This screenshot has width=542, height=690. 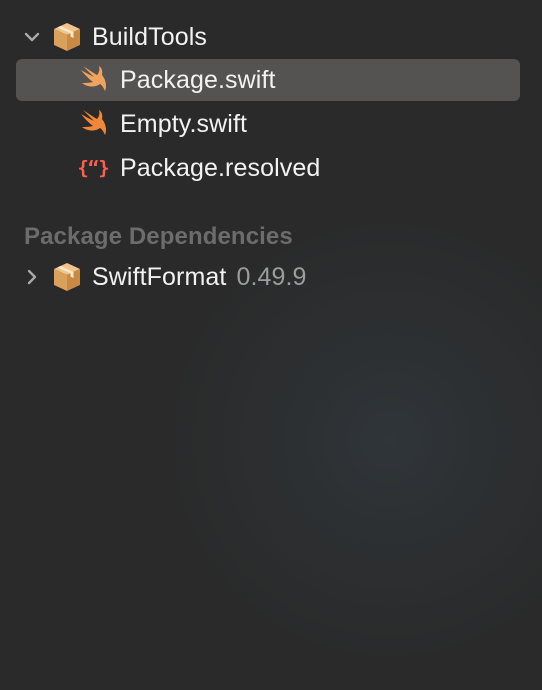 What do you see at coordinates (158, 236) in the screenshot?
I see `section-header-package-dependencies: Package Dependencies` at bounding box center [158, 236].